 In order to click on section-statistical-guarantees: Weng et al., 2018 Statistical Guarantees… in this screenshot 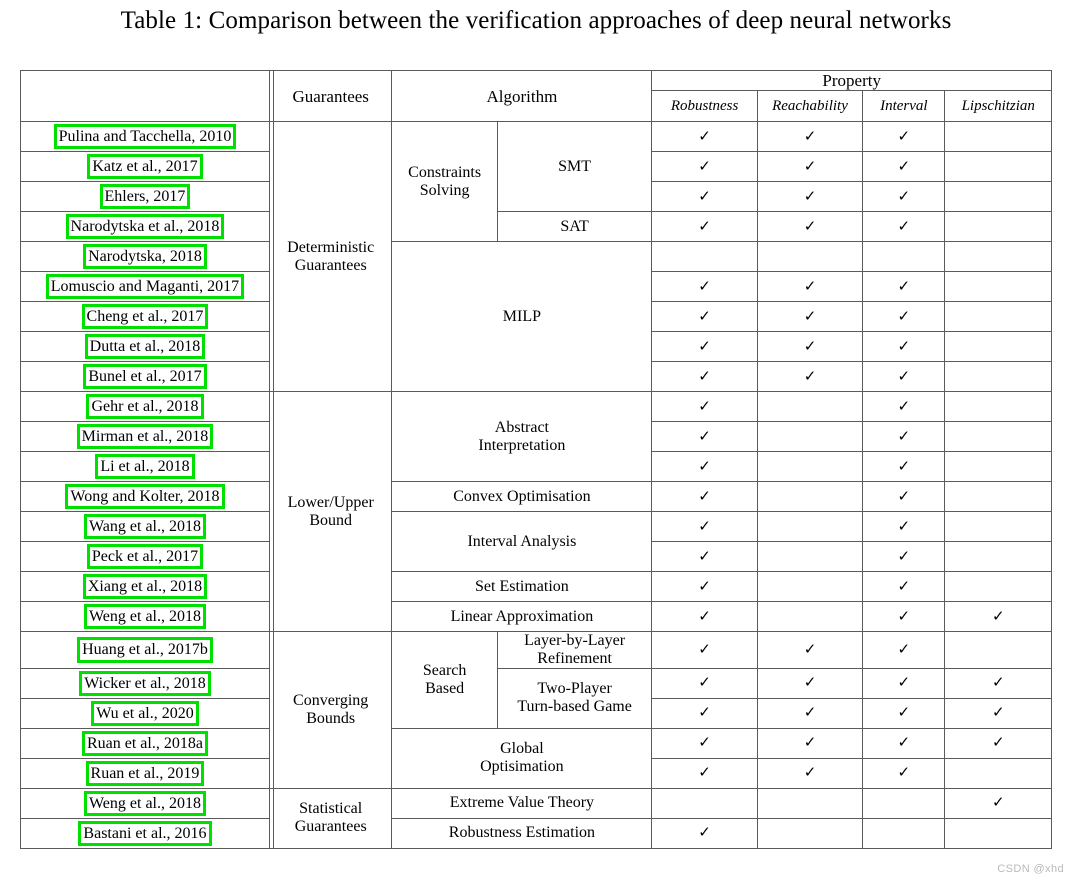, I will do `click(536, 818)`.